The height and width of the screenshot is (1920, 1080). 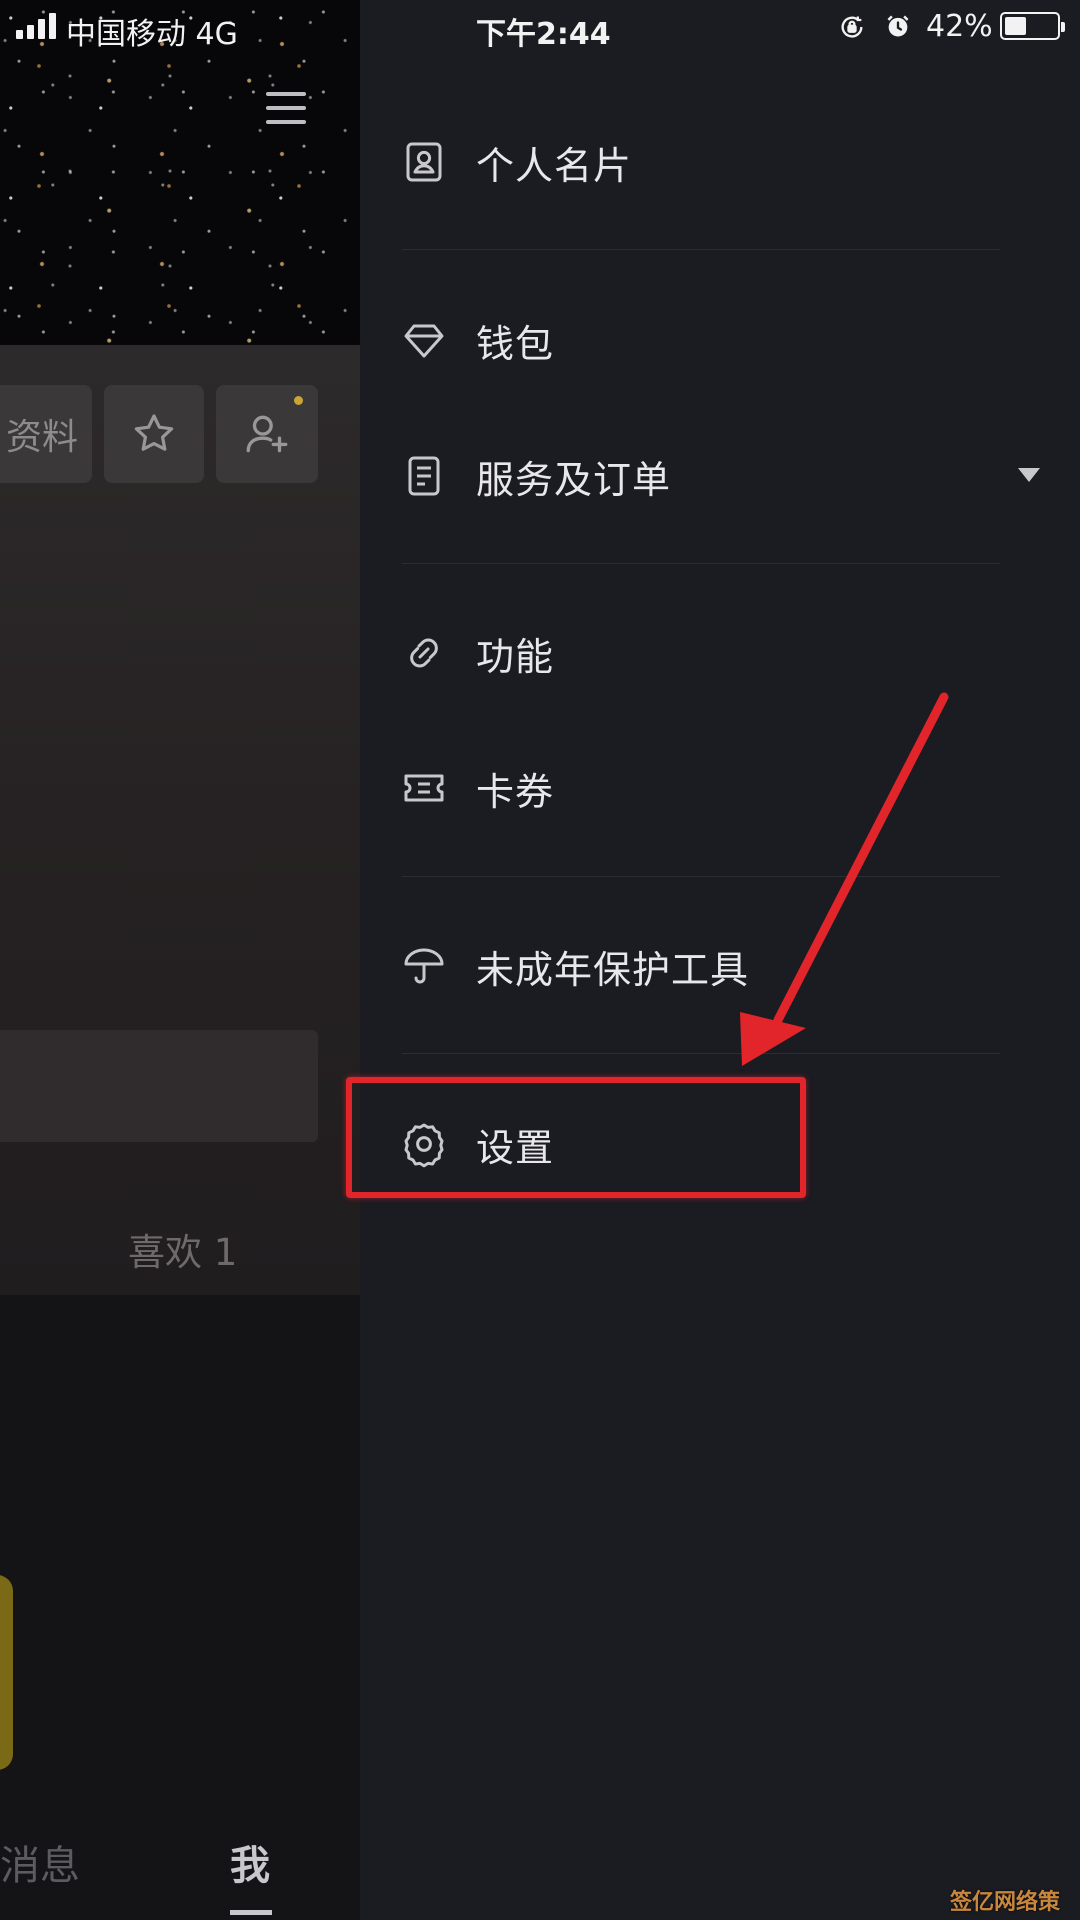 I want to click on annotation-highlight-box, so click(x=576, y=1137).